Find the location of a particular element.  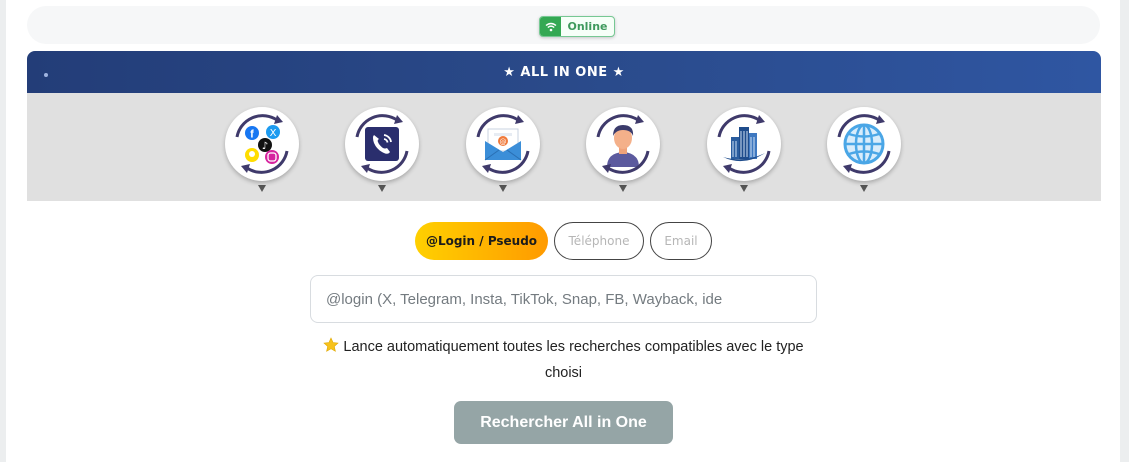

category-social-networks: f X ♪ is located at coordinates (262, 153).